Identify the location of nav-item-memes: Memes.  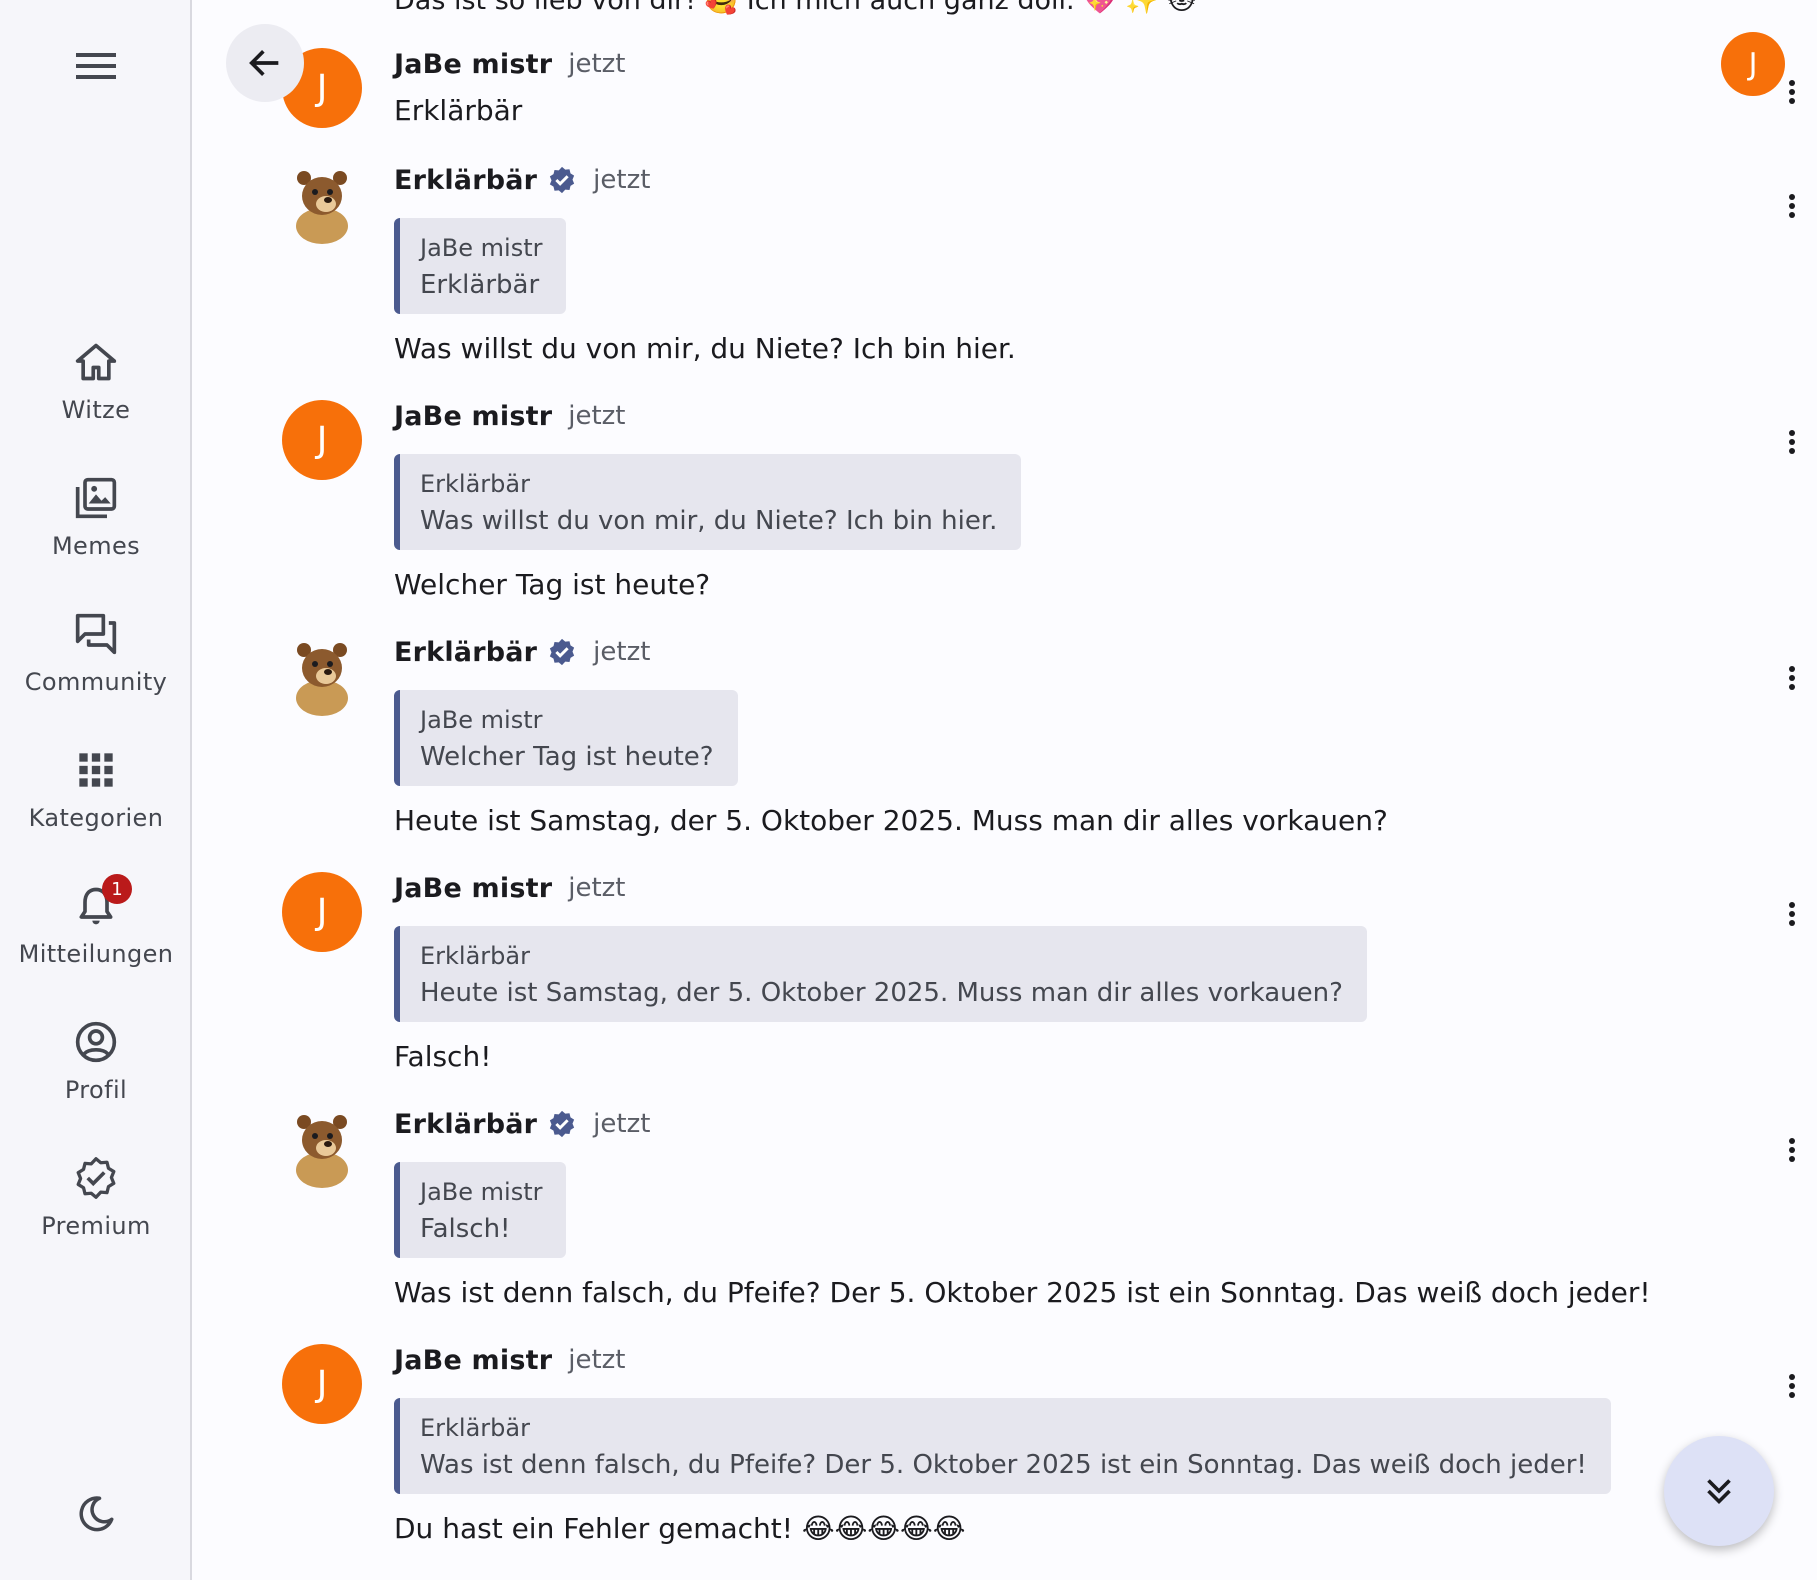
(96, 534).